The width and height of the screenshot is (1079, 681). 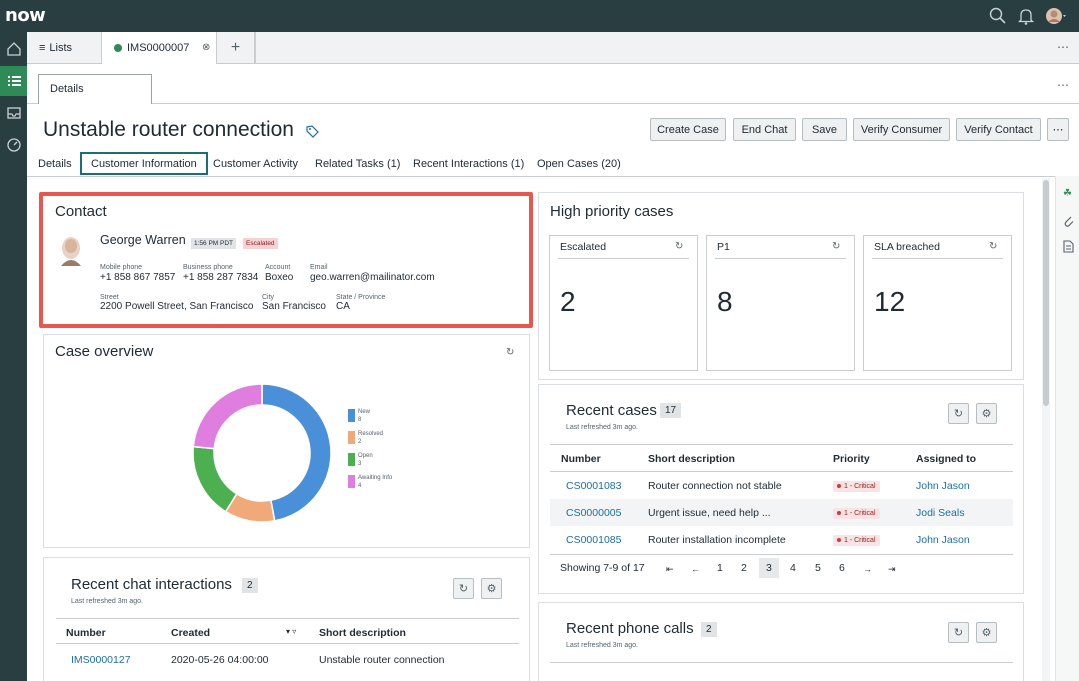 I want to click on subtab-more-icon: ⋯, so click(x=1063, y=85).